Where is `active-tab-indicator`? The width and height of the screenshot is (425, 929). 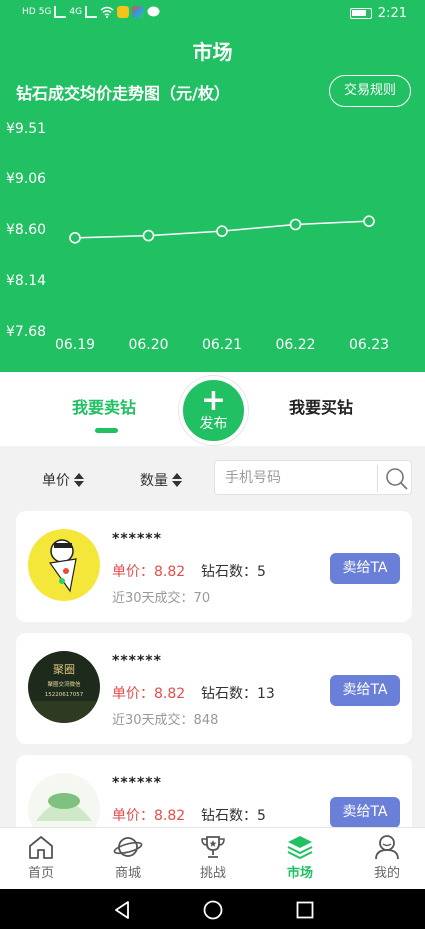 active-tab-indicator is located at coordinates (106, 430).